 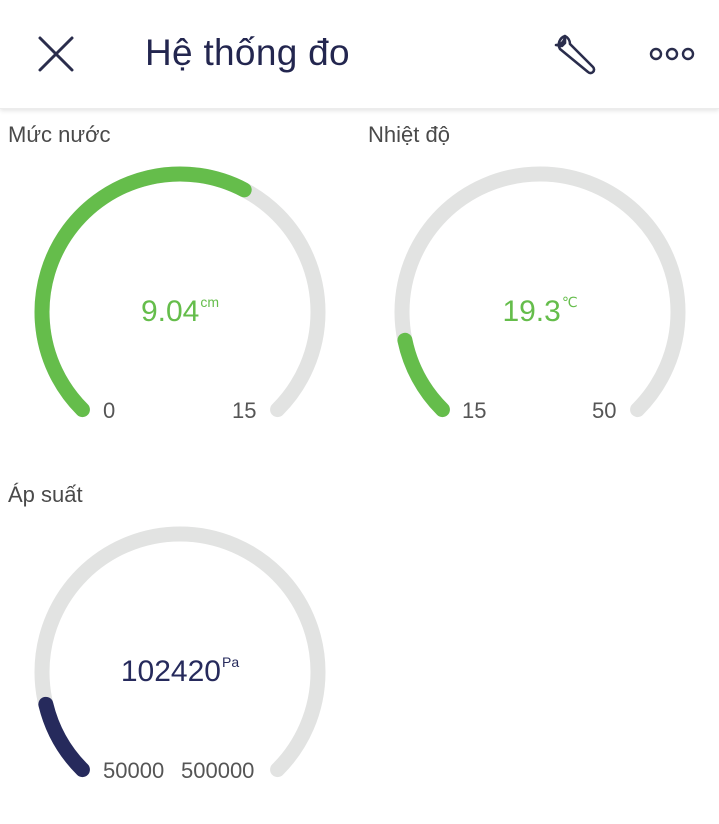 What do you see at coordinates (359, 54) in the screenshot?
I see `app-header: Hệ thống đo` at bounding box center [359, 54].